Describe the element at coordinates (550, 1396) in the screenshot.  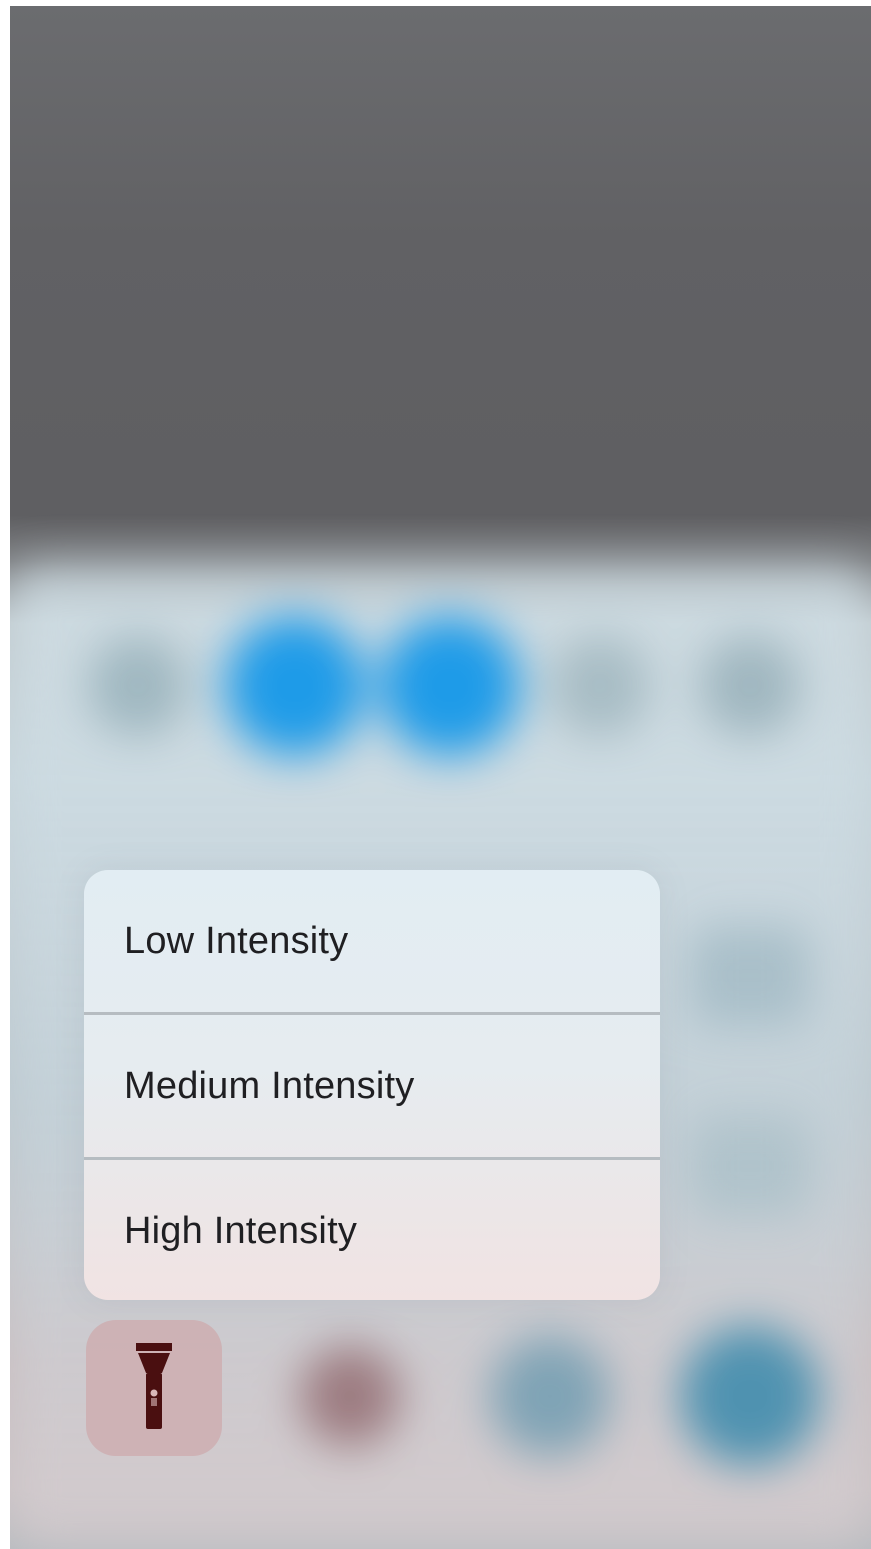
I see `calculator-button-blurred` at that location.